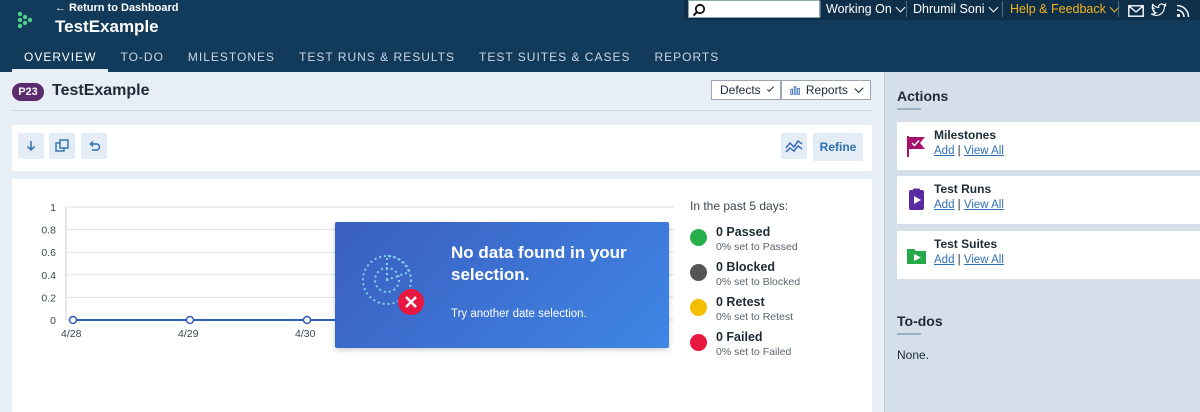 Image resolution: width=1200 pixels, height=412 pixels. I want to click on empty-chart-icon, so click(392, 286).